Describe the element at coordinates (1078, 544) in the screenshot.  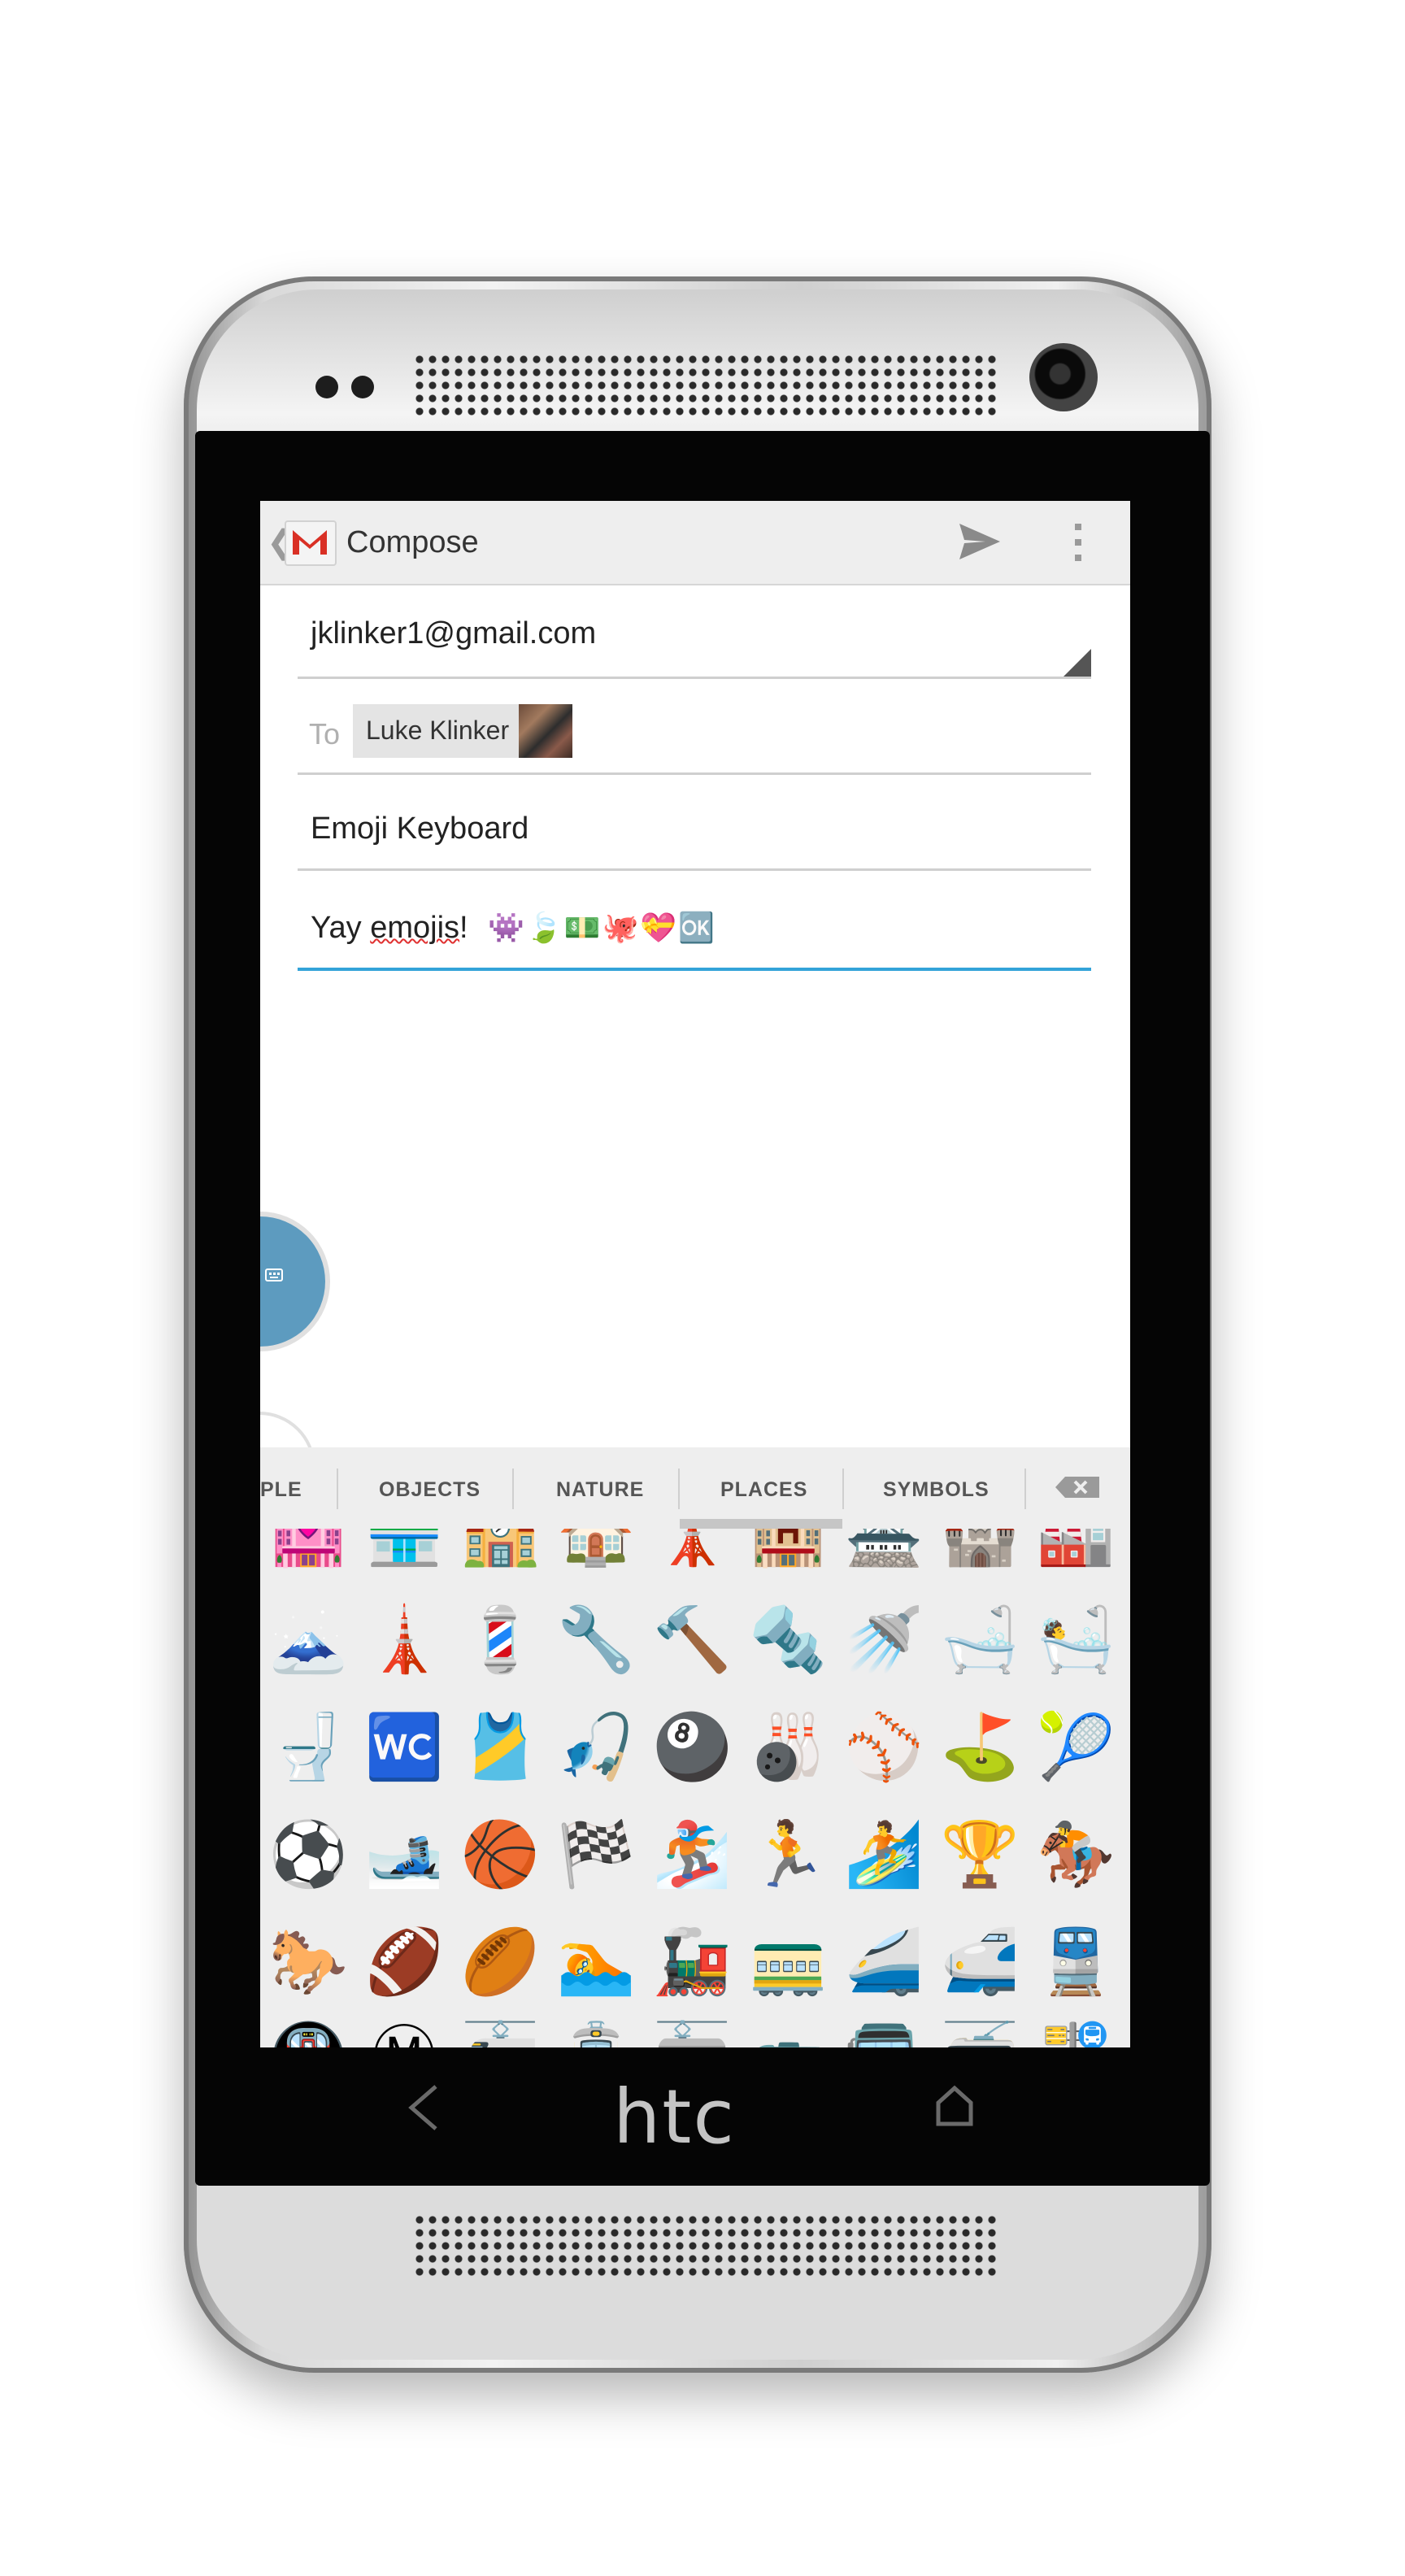
I see `overflow-menu-icon` at that location.